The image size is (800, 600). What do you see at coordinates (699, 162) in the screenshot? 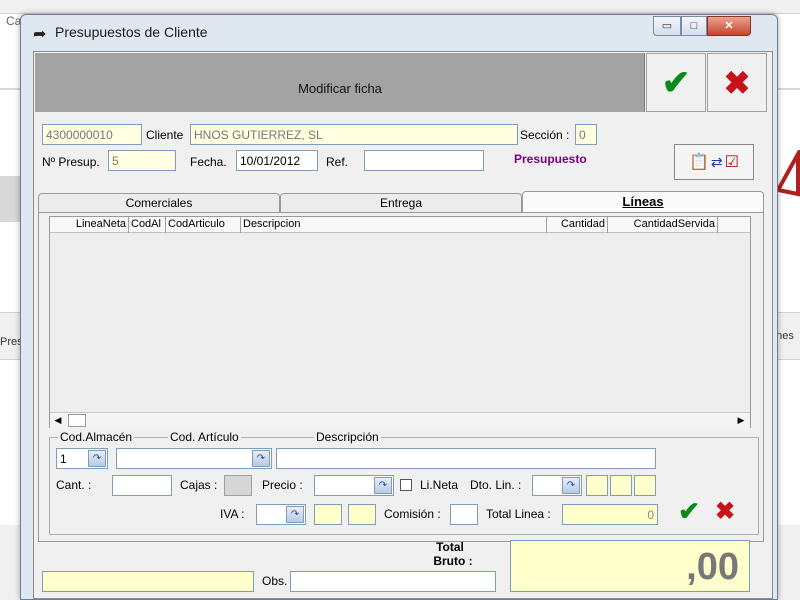
I see `clipboard-icon: 📋` at bounding box center [699, 162].